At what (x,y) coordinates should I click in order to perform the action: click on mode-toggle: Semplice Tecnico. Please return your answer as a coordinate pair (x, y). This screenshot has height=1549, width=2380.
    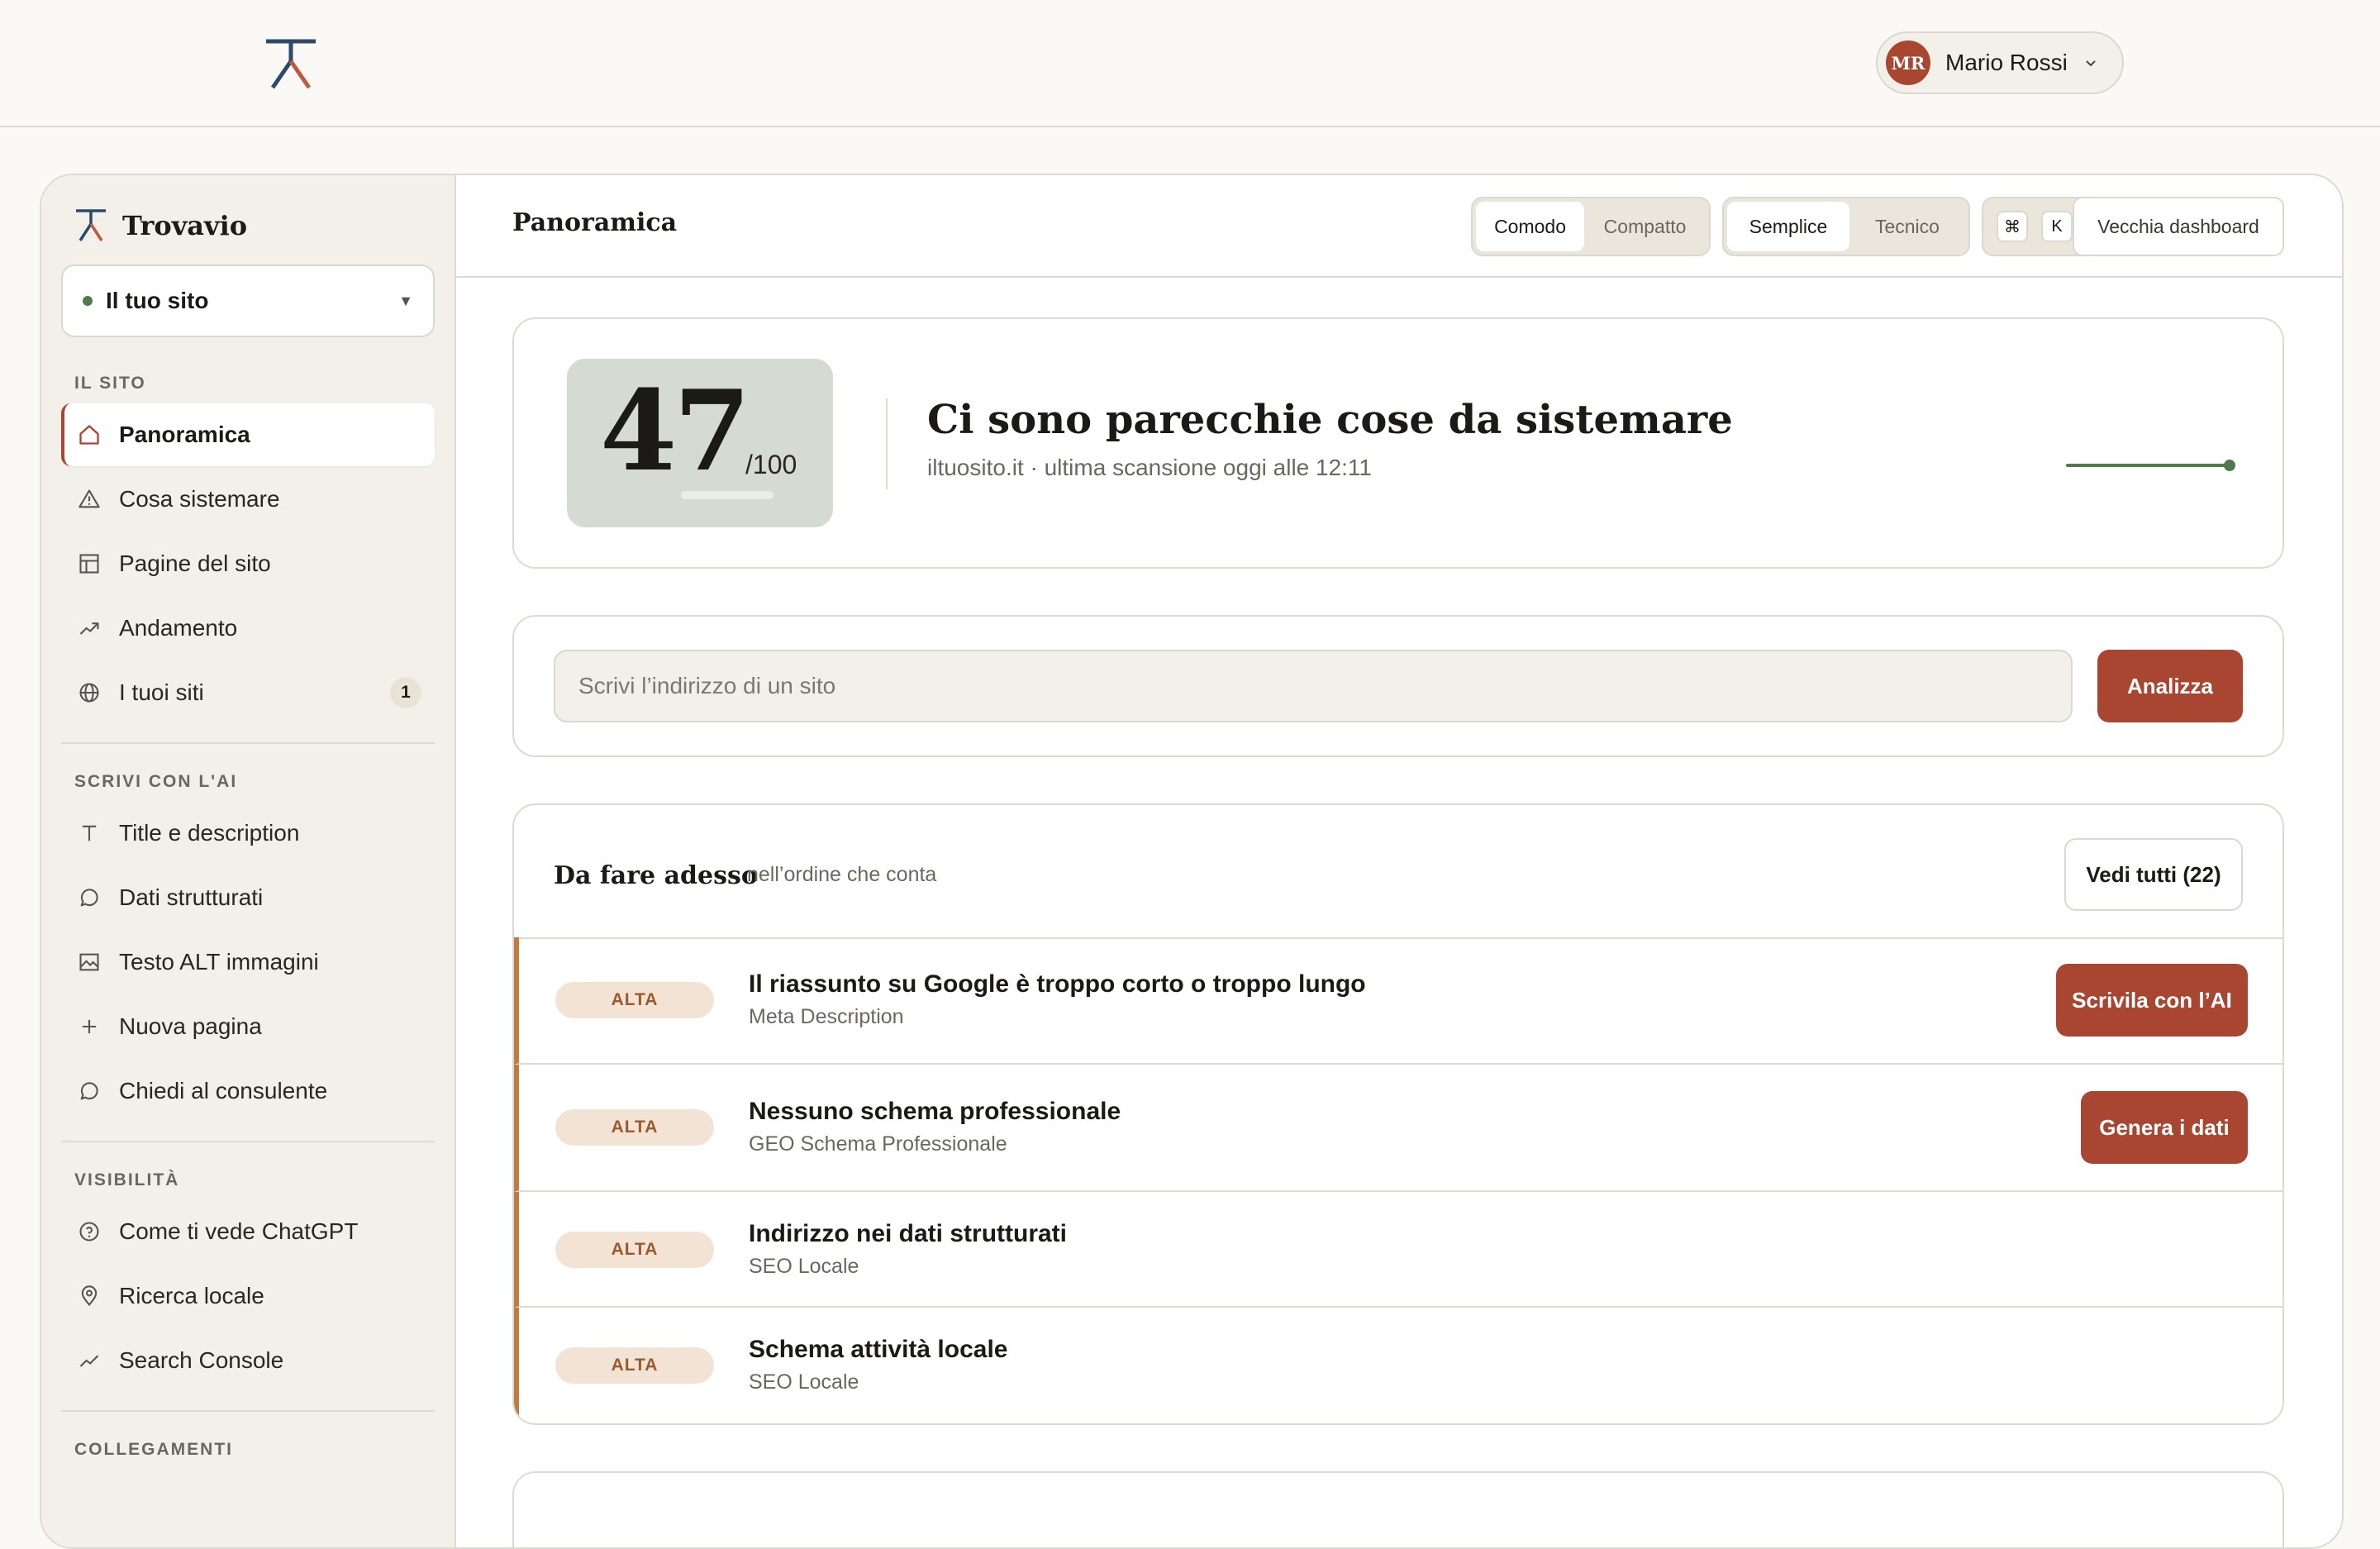
    Looking at the image, I should click on (1846, 226).